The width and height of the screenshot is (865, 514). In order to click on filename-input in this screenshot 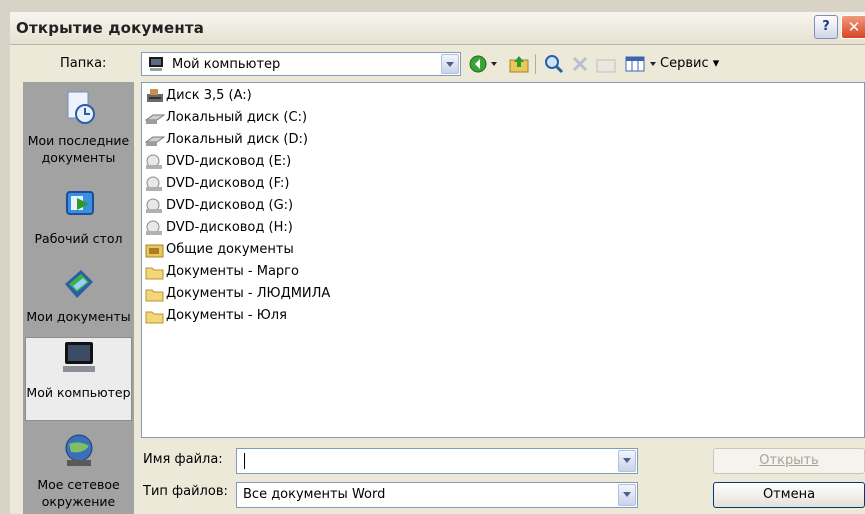, I will do `click(437, 461)`.